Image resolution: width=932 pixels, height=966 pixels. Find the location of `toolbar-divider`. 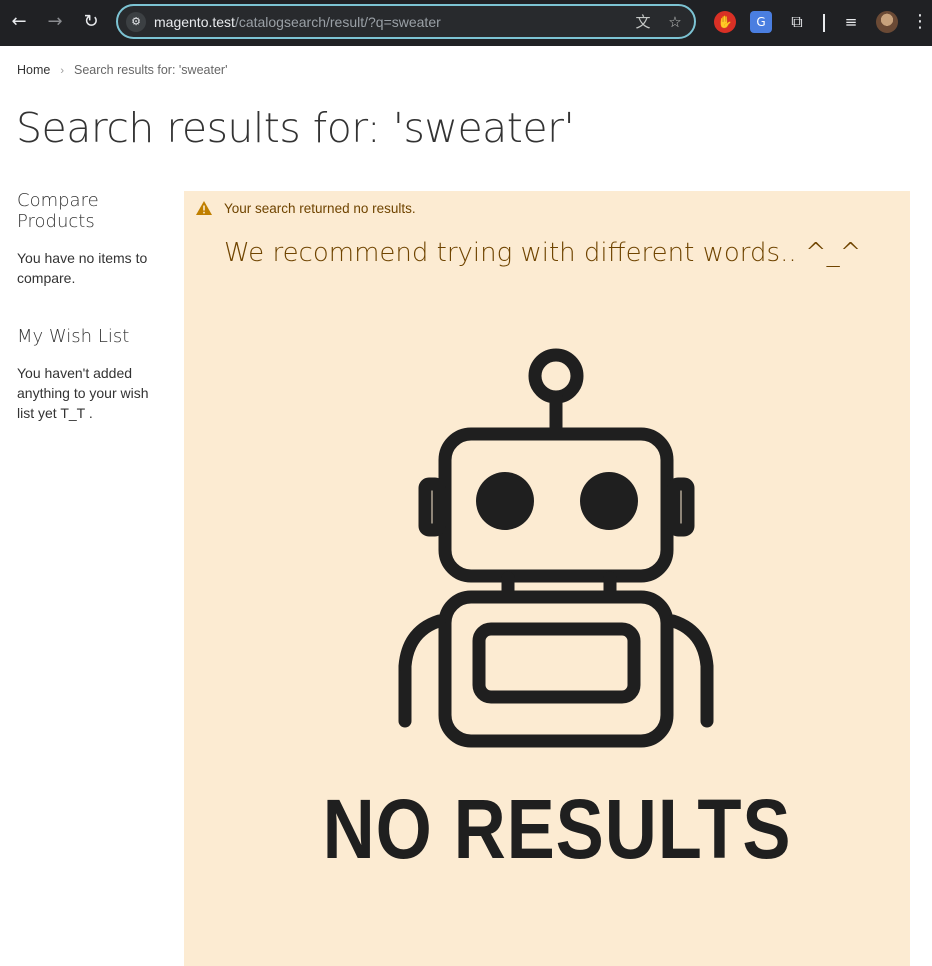

toolbar-divider is located at coordinates (824, 23).